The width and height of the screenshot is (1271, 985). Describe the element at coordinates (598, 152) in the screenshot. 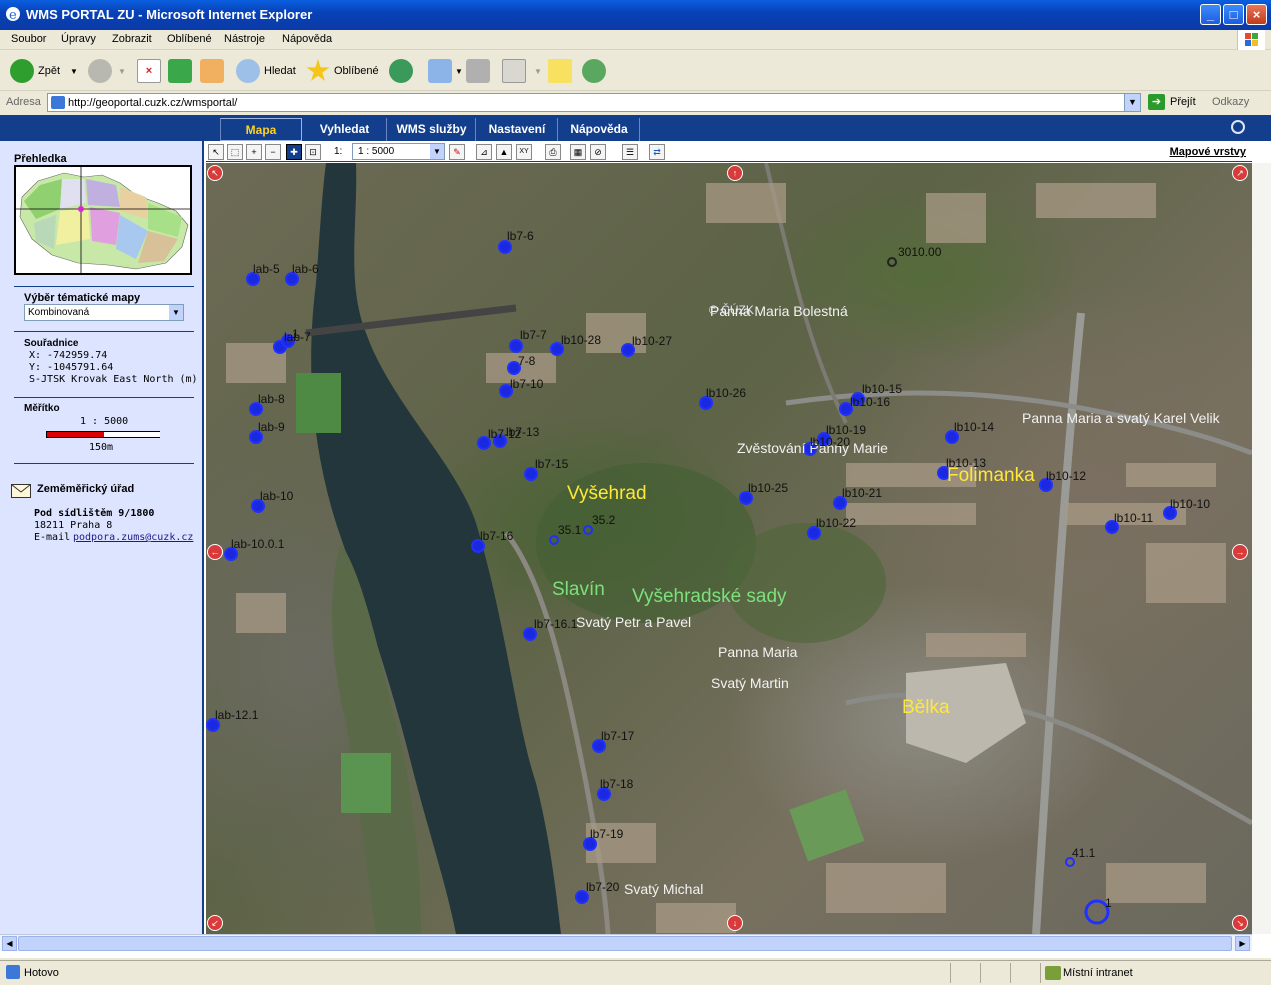

I see `no-tool-icon: ⊘` at that location.